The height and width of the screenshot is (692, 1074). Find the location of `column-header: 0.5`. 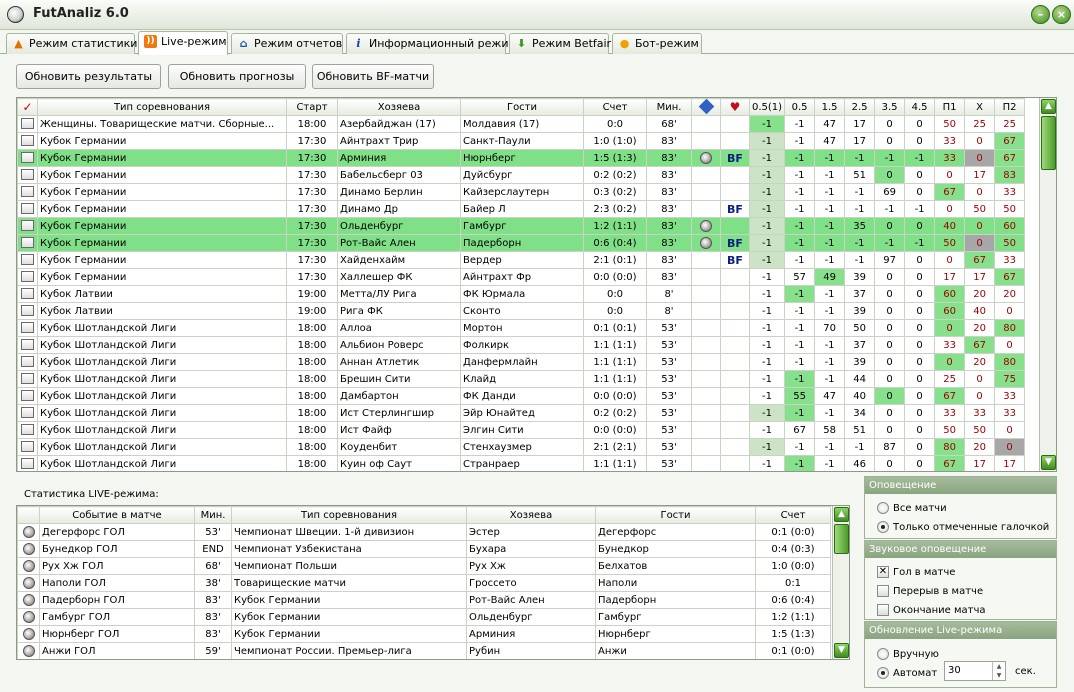

column-header: 0.5 is located at coordinates (800, 107).